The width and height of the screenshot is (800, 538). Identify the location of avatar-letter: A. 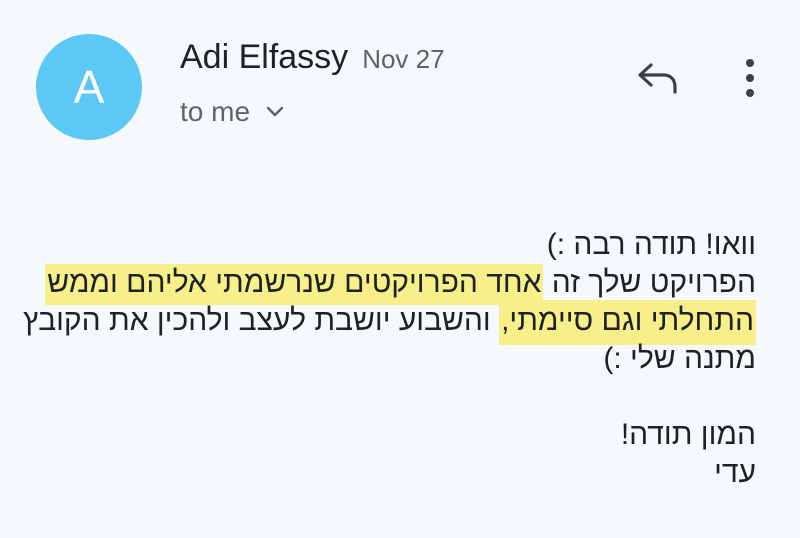
(89, 87).